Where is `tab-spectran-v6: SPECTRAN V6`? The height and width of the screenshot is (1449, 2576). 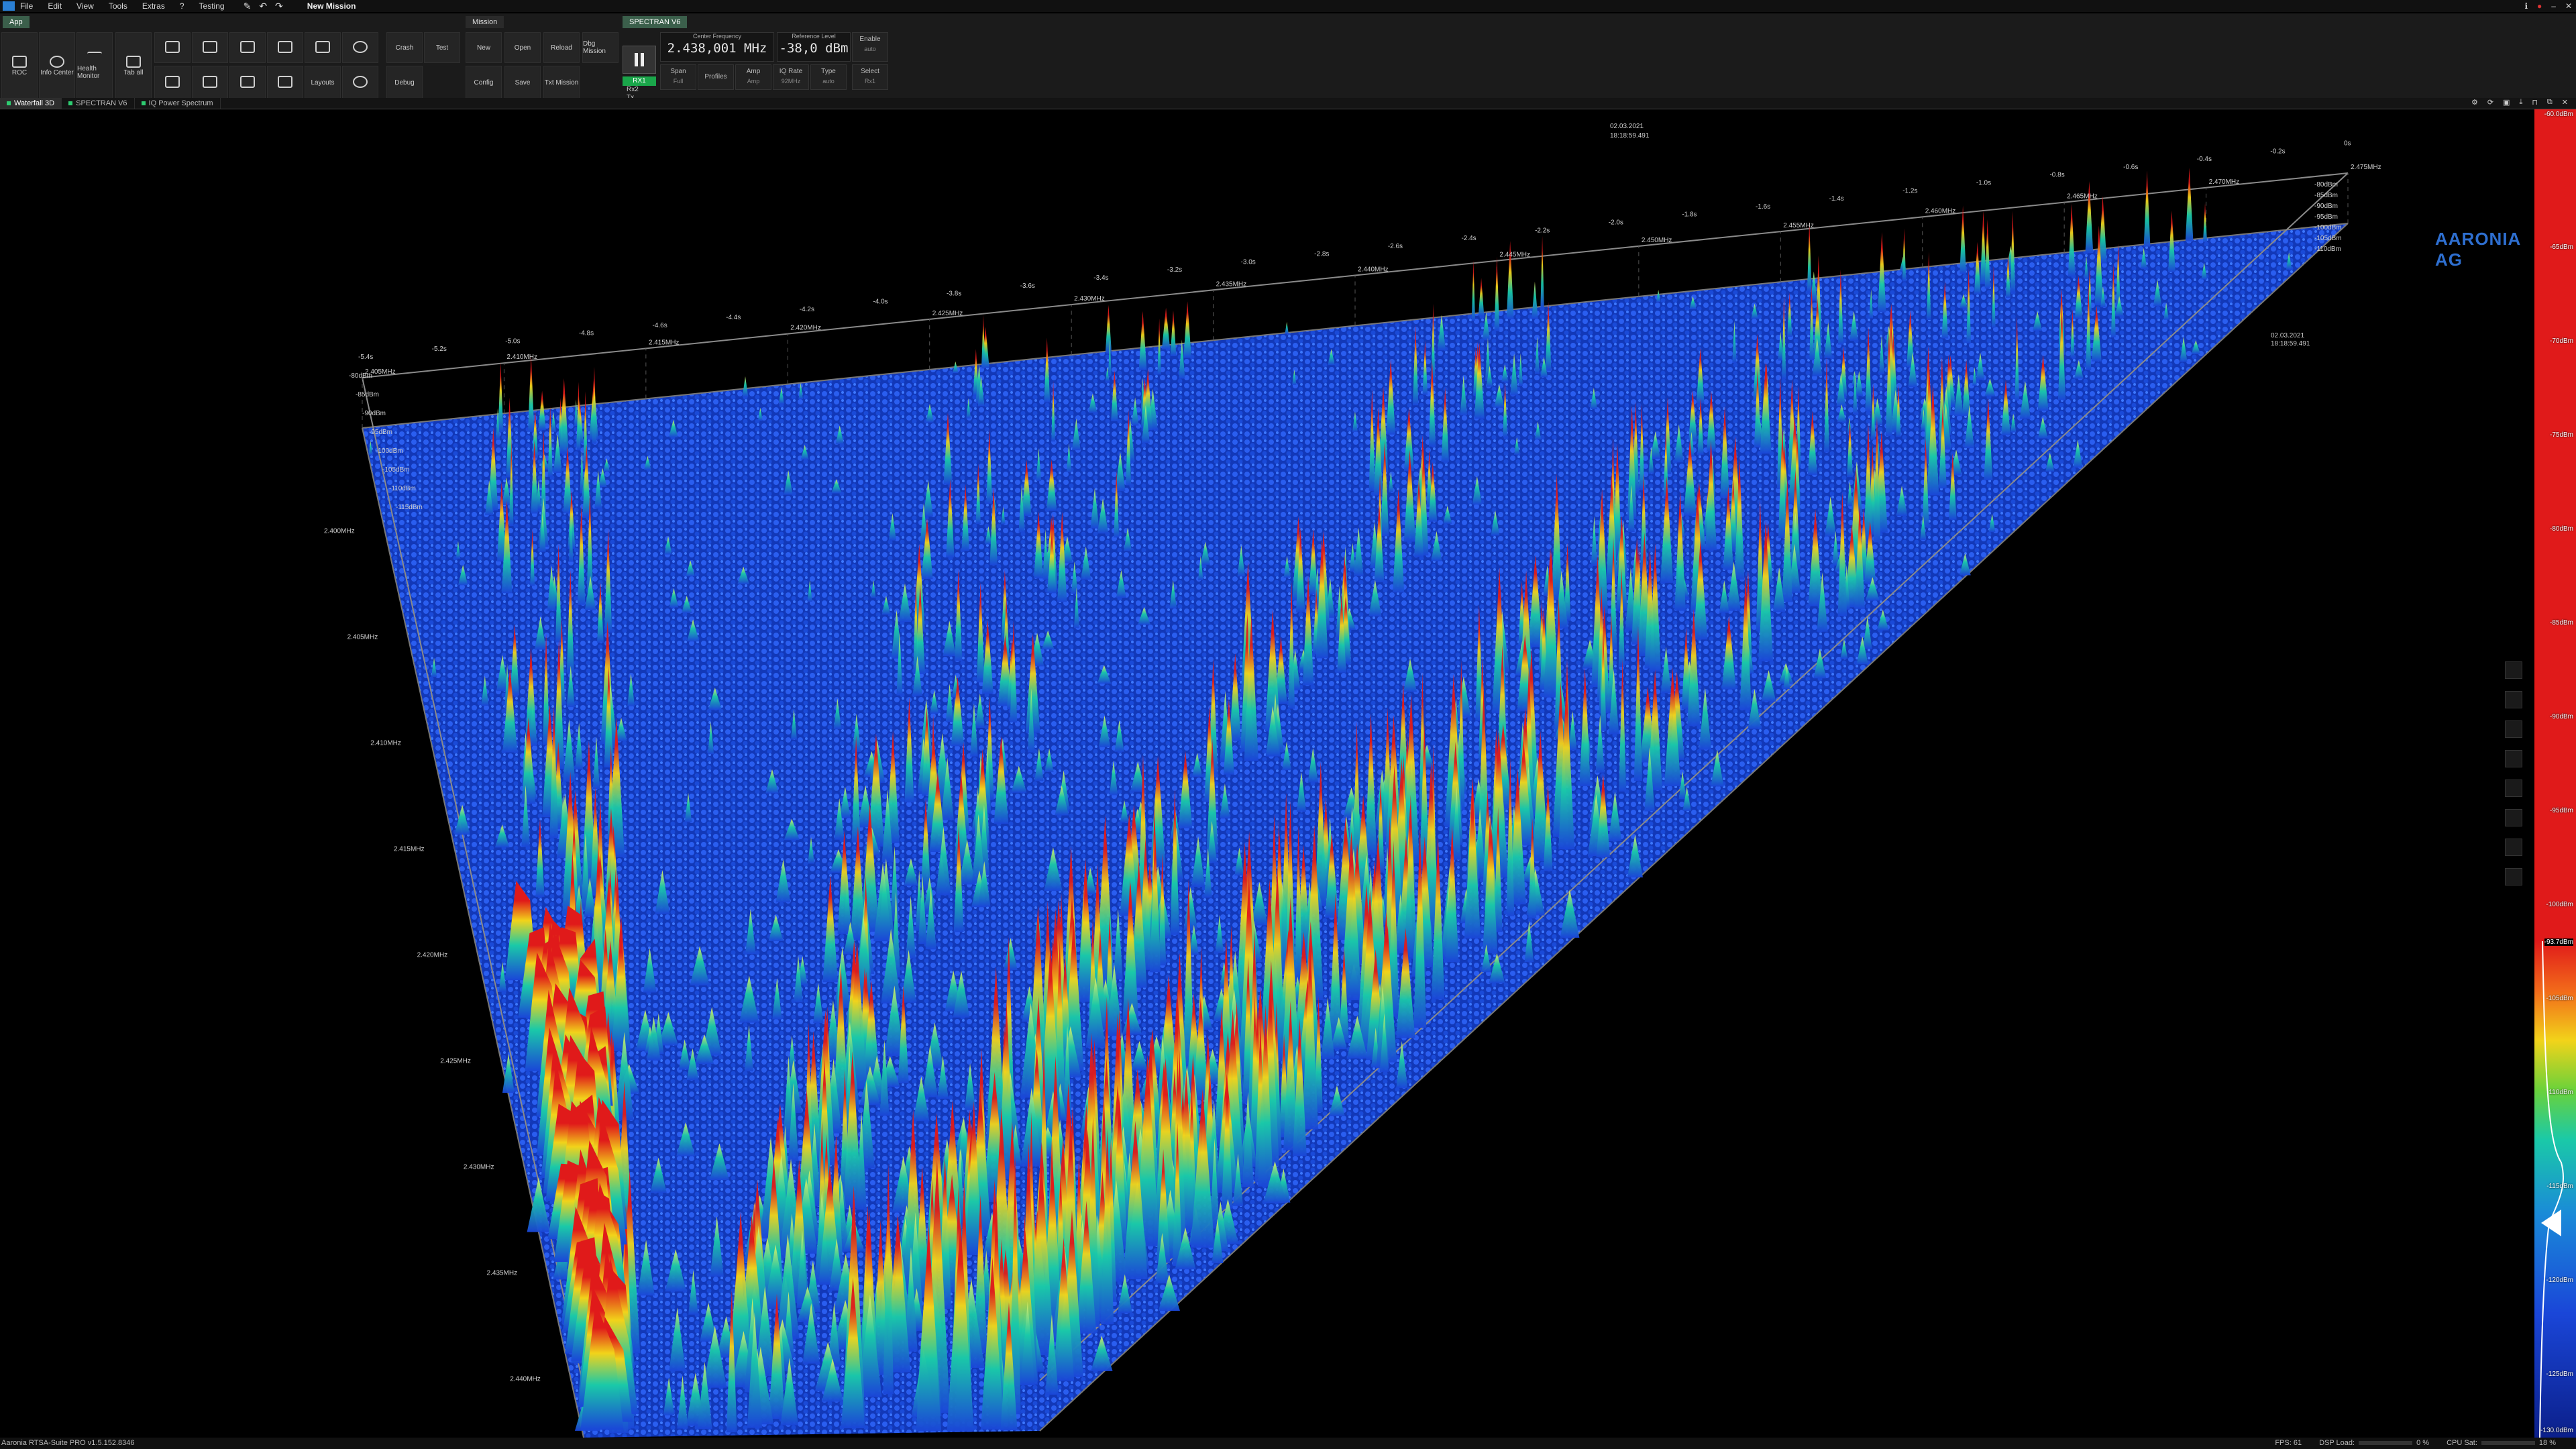 tab-spectran-v6: SPECTRAN V6 is located at coordinates (98, 103).